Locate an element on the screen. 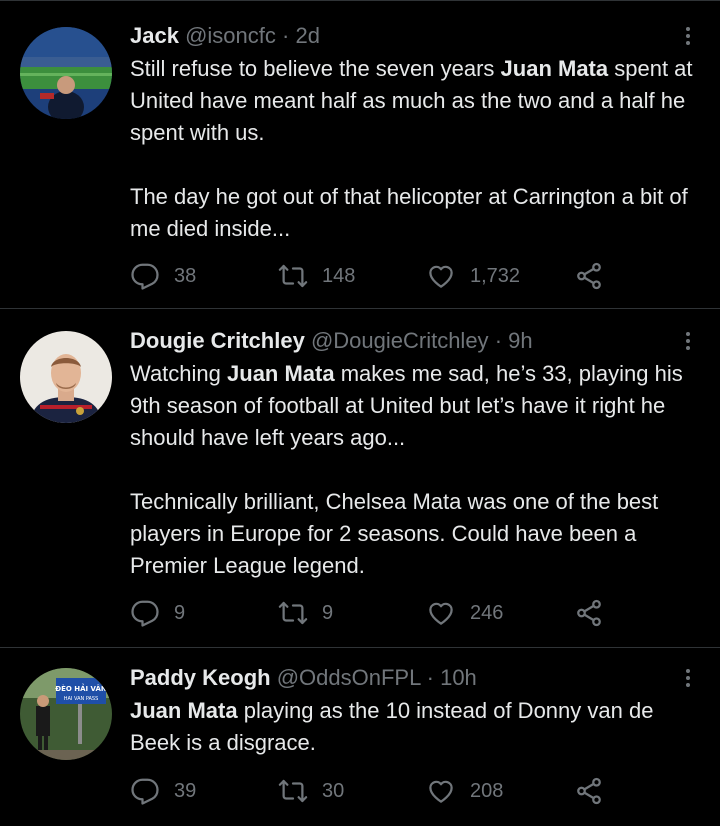  action-bar: 9 9 246 is located at coordinates (380, 613).